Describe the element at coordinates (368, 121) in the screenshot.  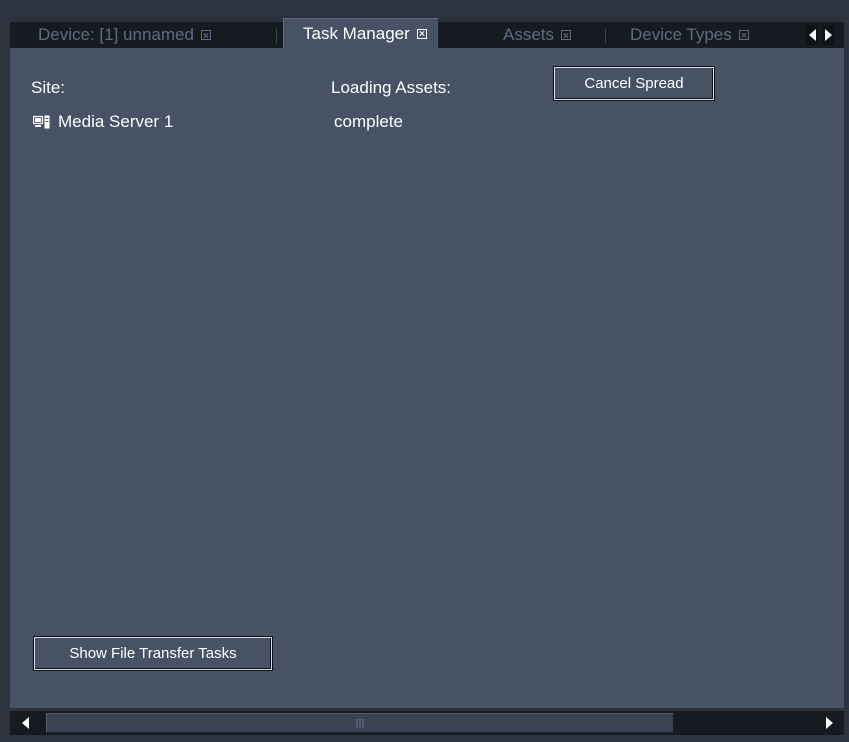
I see `loading-status: complete` at that location.